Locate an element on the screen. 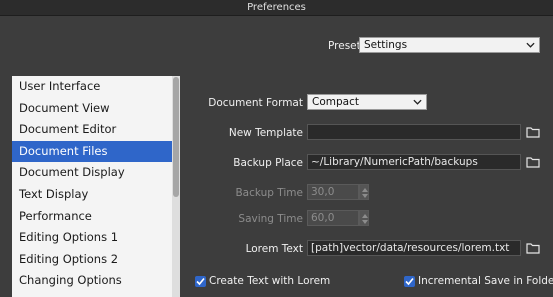  sidebar-item-user-interface: User Interface is located at coordinates (96, 87).